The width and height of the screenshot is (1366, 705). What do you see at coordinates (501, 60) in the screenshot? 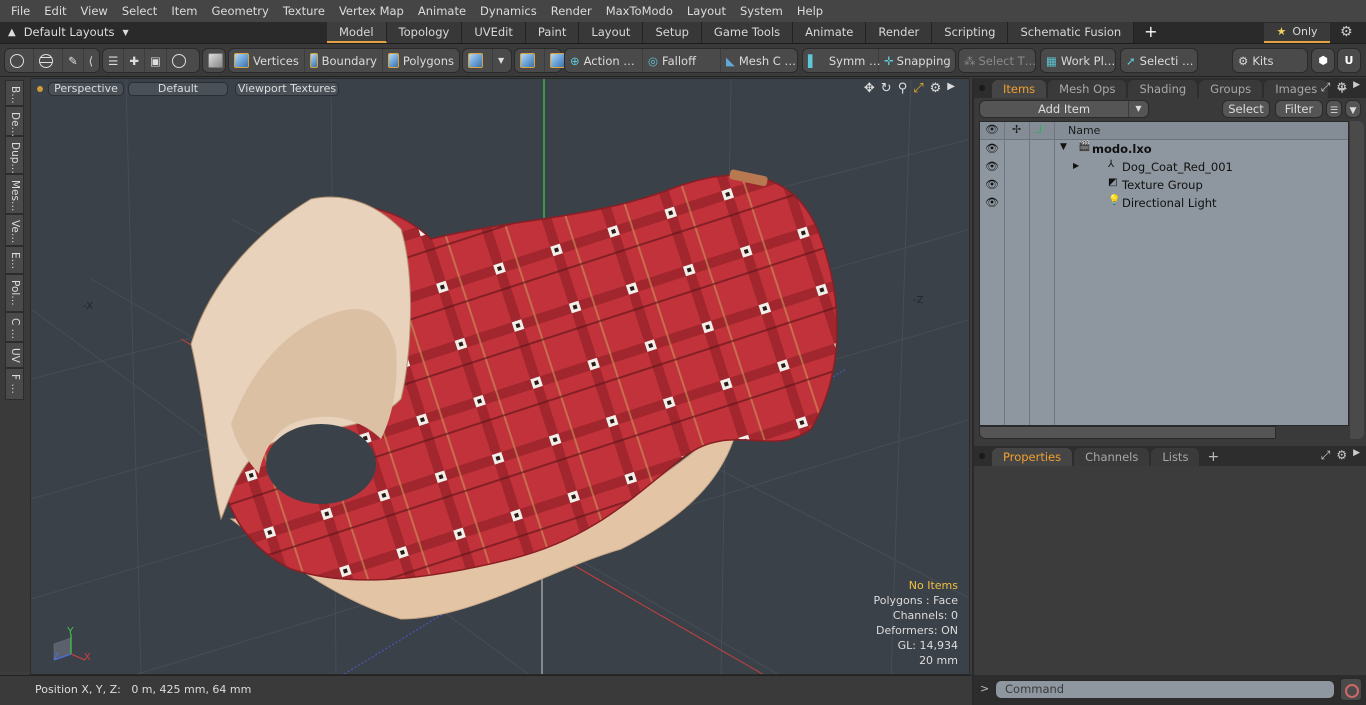
I see `mode-dropdown-button: ▼` at bounding box center [501, 60].